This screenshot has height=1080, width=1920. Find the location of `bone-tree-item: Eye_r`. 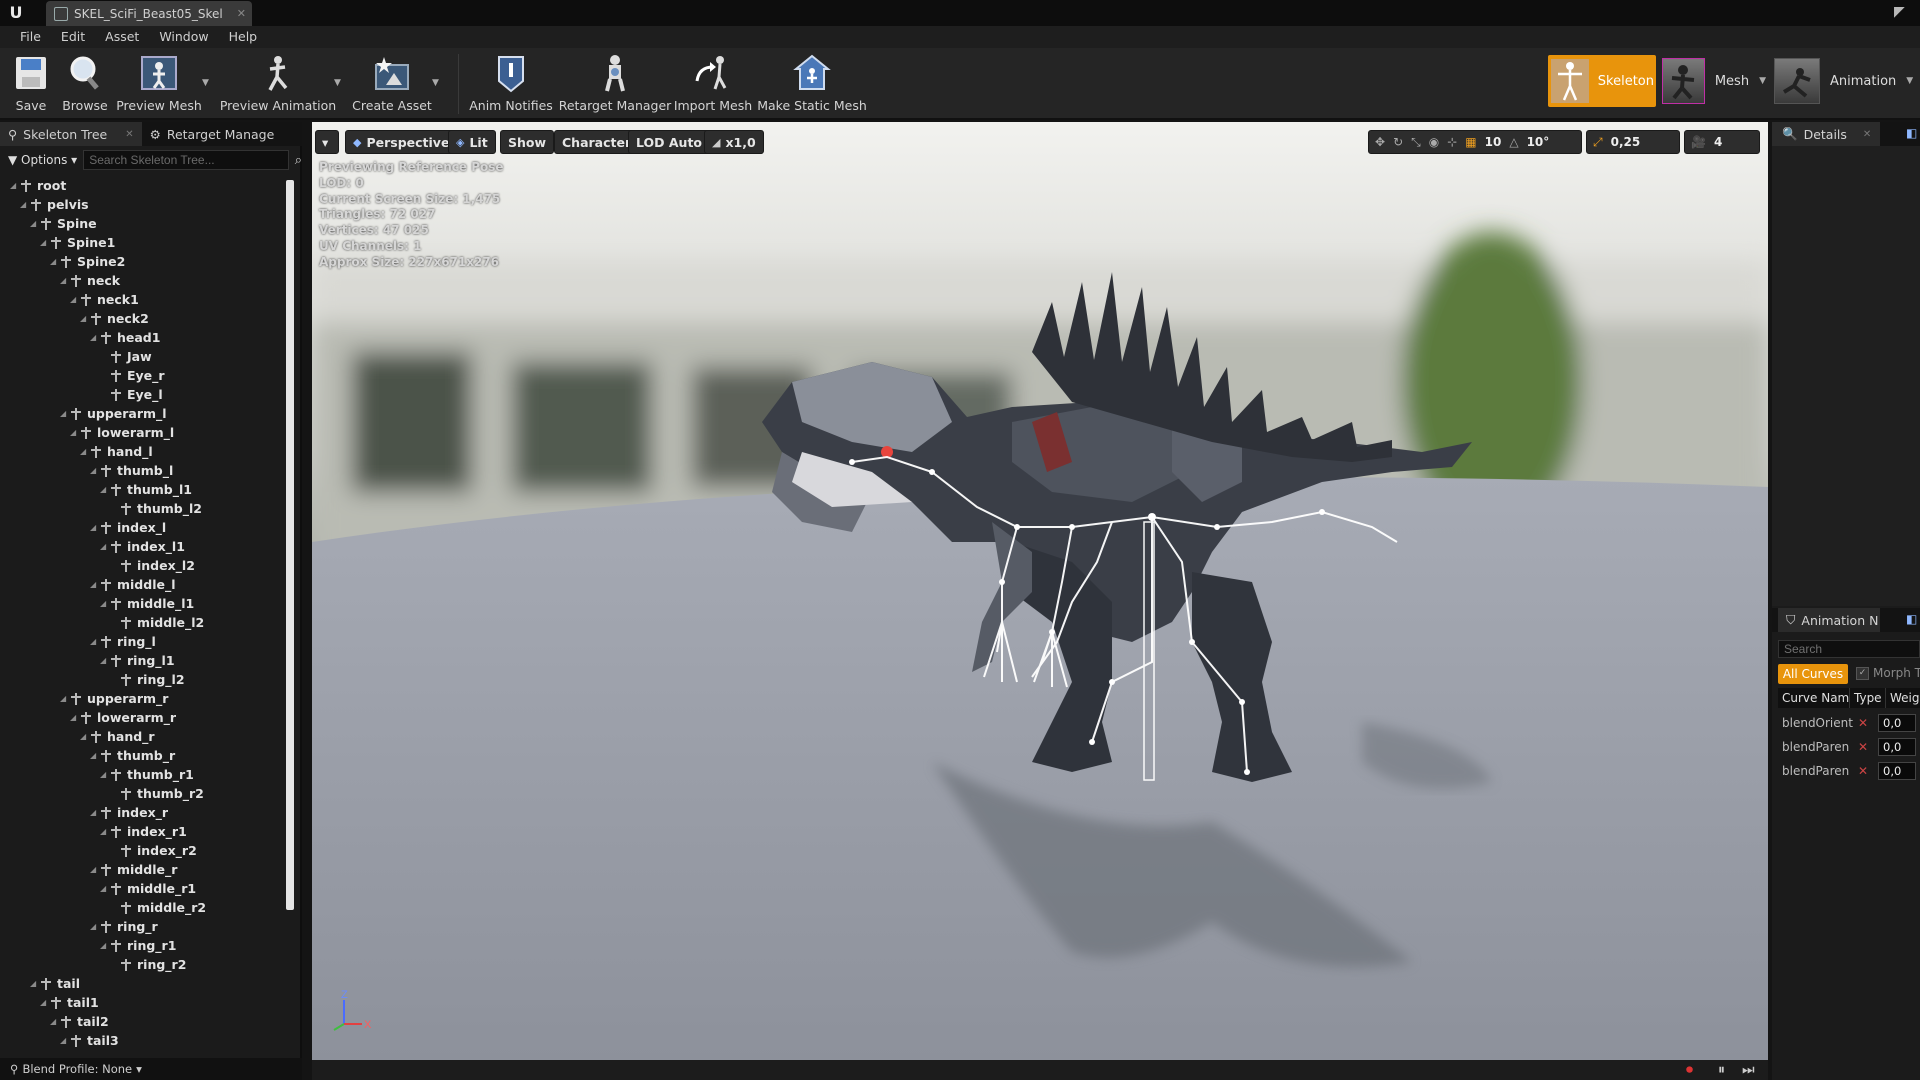

bone-tree-item: Eye_r is located at coordinates (132, 375).